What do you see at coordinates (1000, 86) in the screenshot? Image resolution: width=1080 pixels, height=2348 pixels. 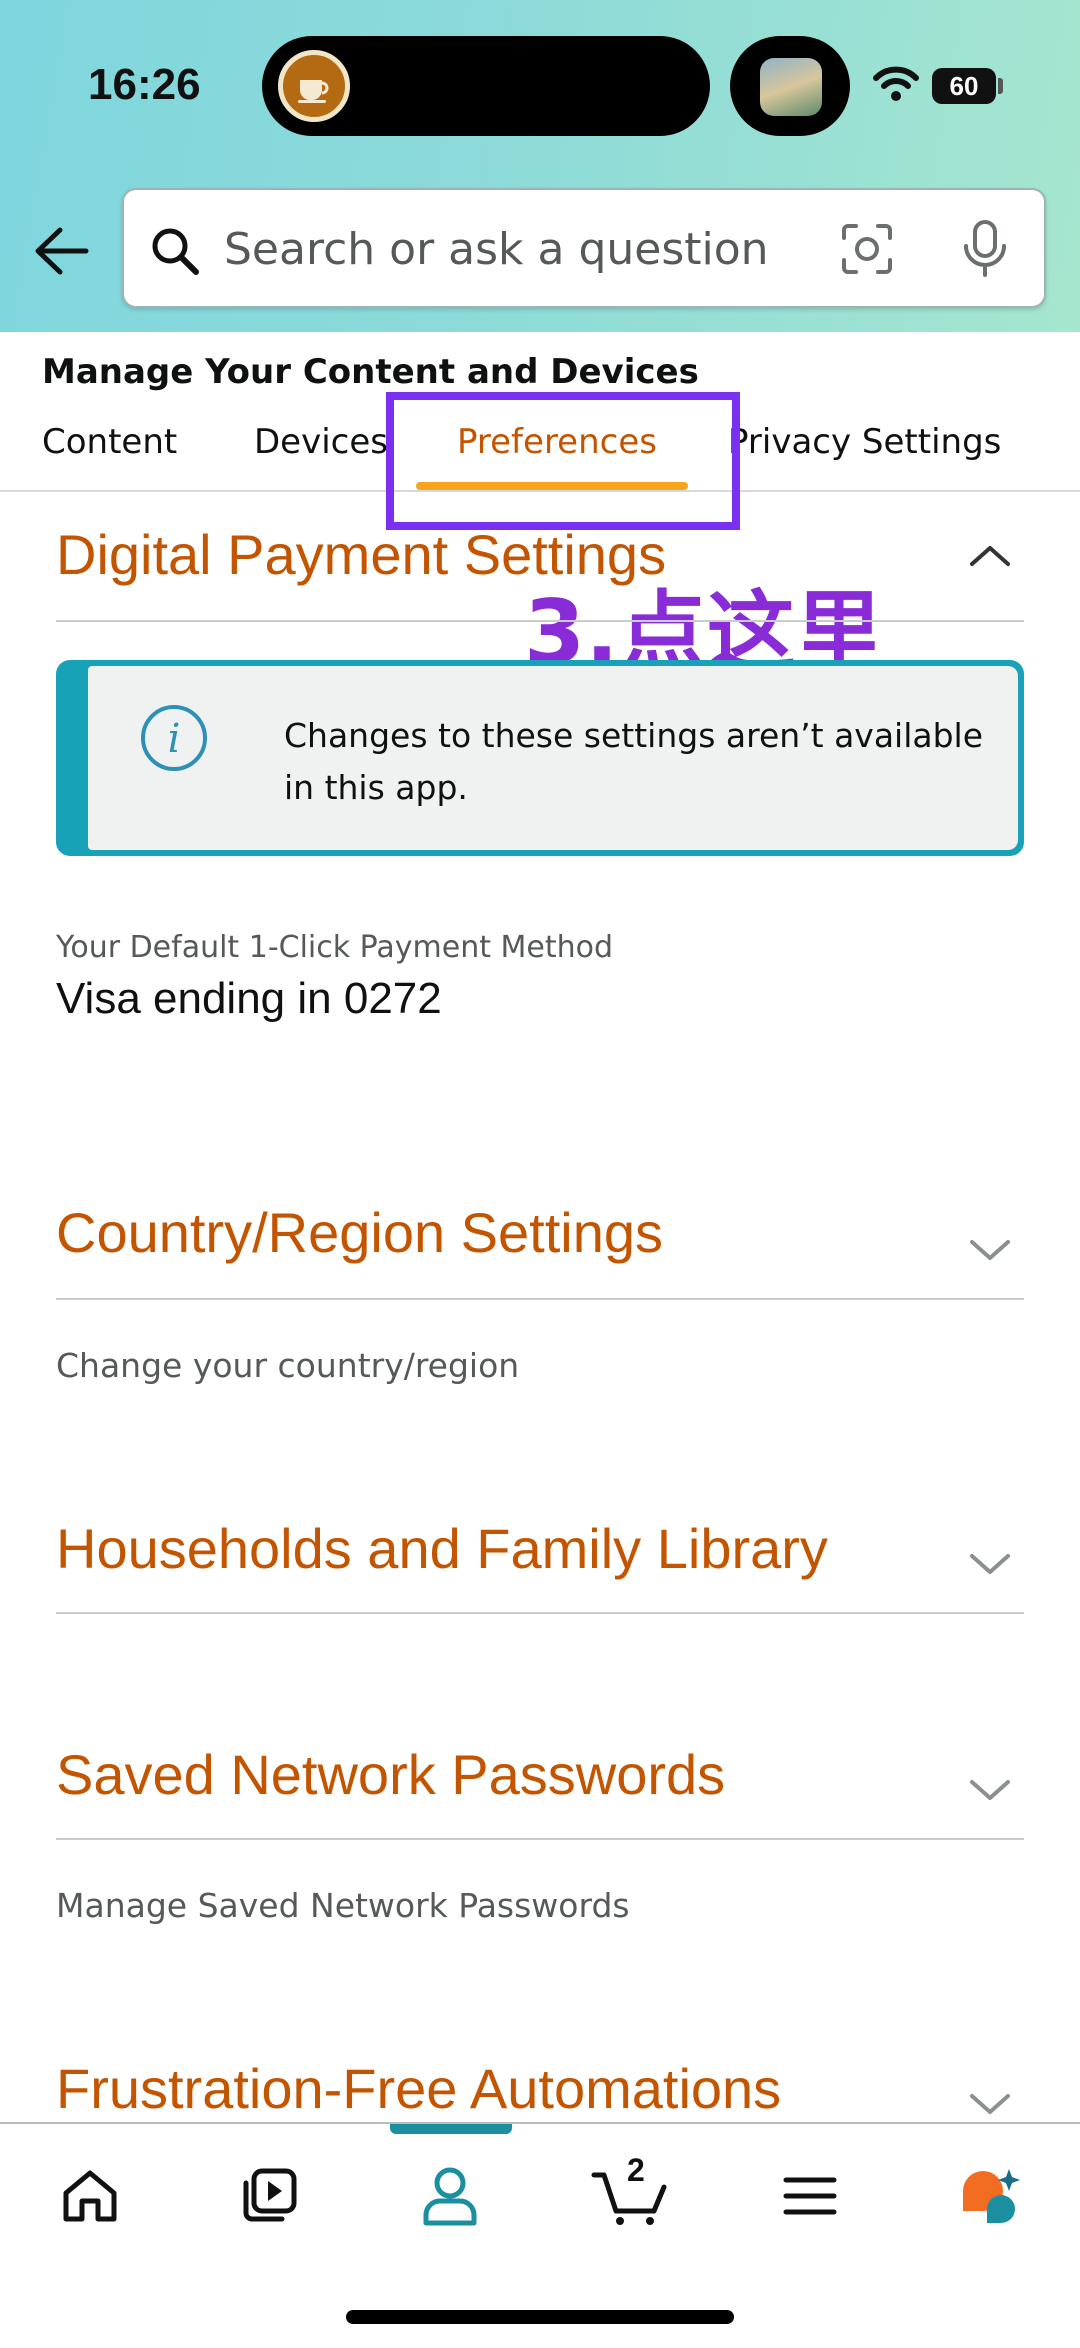 I see `battery-cap` at bounding box center [1000, 86].